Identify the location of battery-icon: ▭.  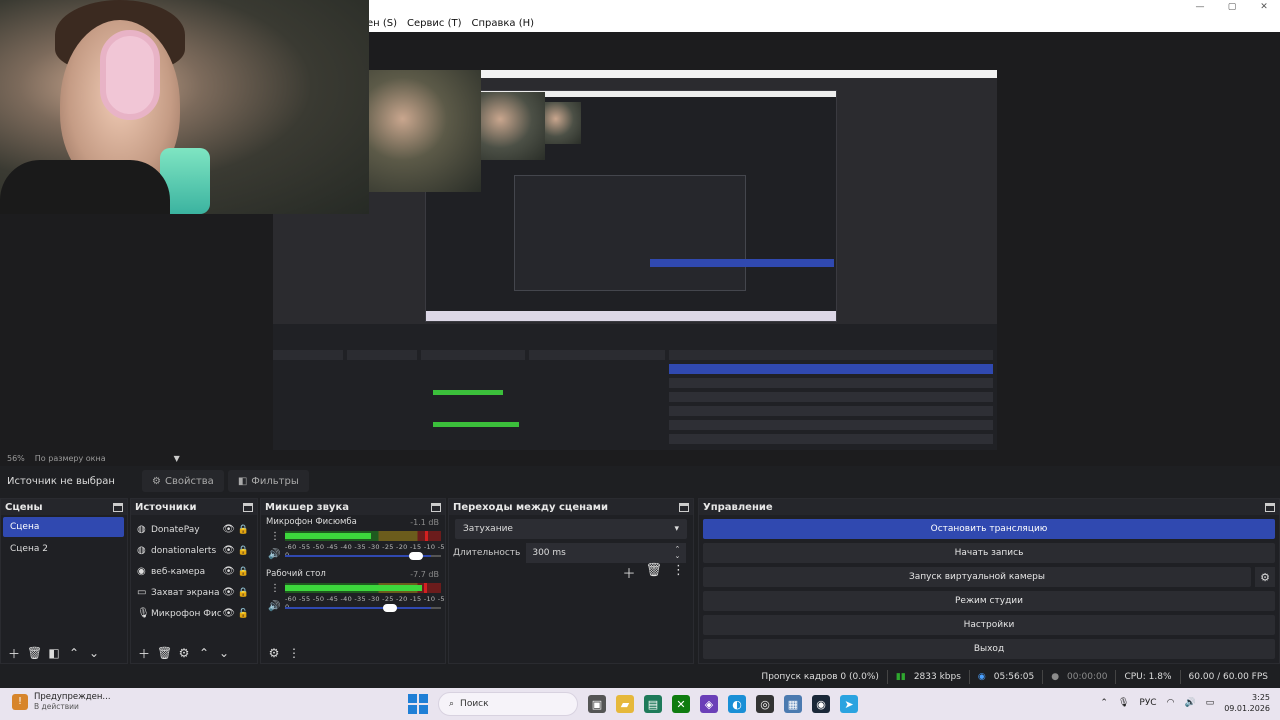
(1210, 703).